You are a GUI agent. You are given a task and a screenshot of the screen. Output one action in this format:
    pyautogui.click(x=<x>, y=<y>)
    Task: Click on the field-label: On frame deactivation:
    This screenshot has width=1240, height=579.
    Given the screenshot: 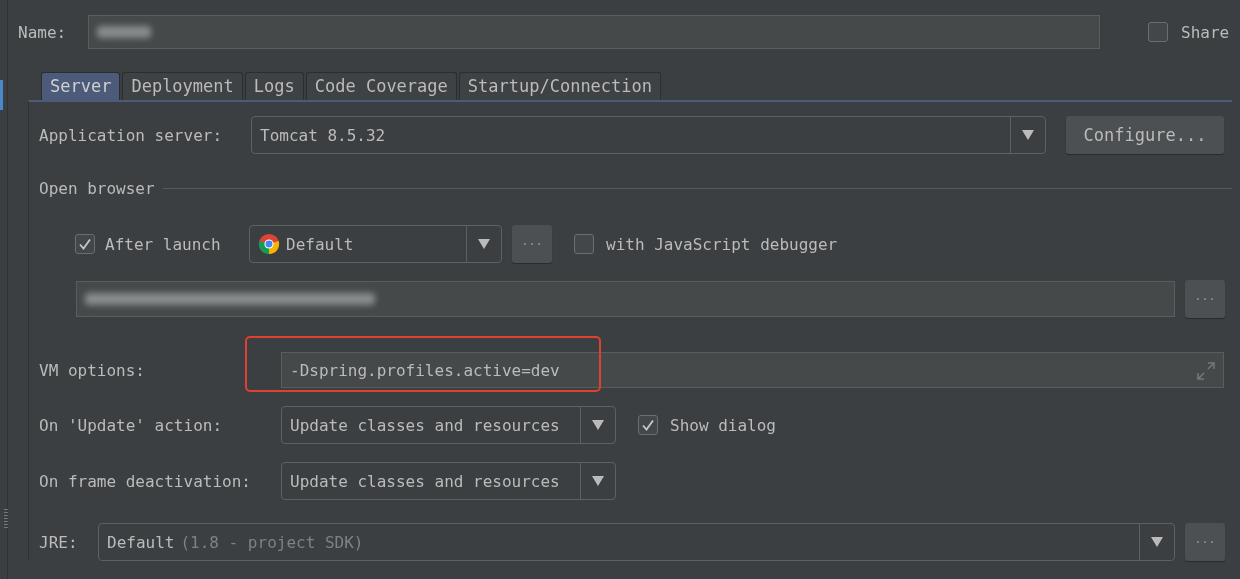 What is the action you would take?
    pyautogui.click(x=145, y=481)
    